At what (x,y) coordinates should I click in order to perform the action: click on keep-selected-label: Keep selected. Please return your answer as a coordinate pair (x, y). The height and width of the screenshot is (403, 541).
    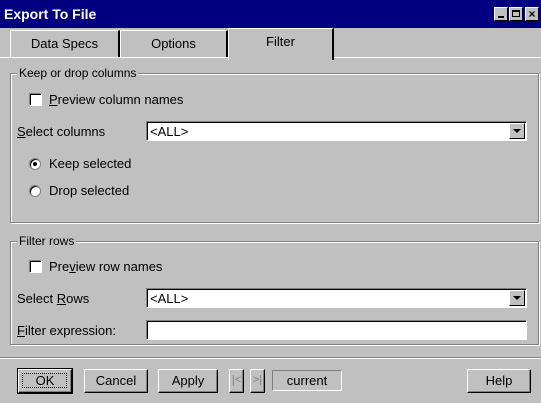
    Looking at the image, I should click on (90, 163).